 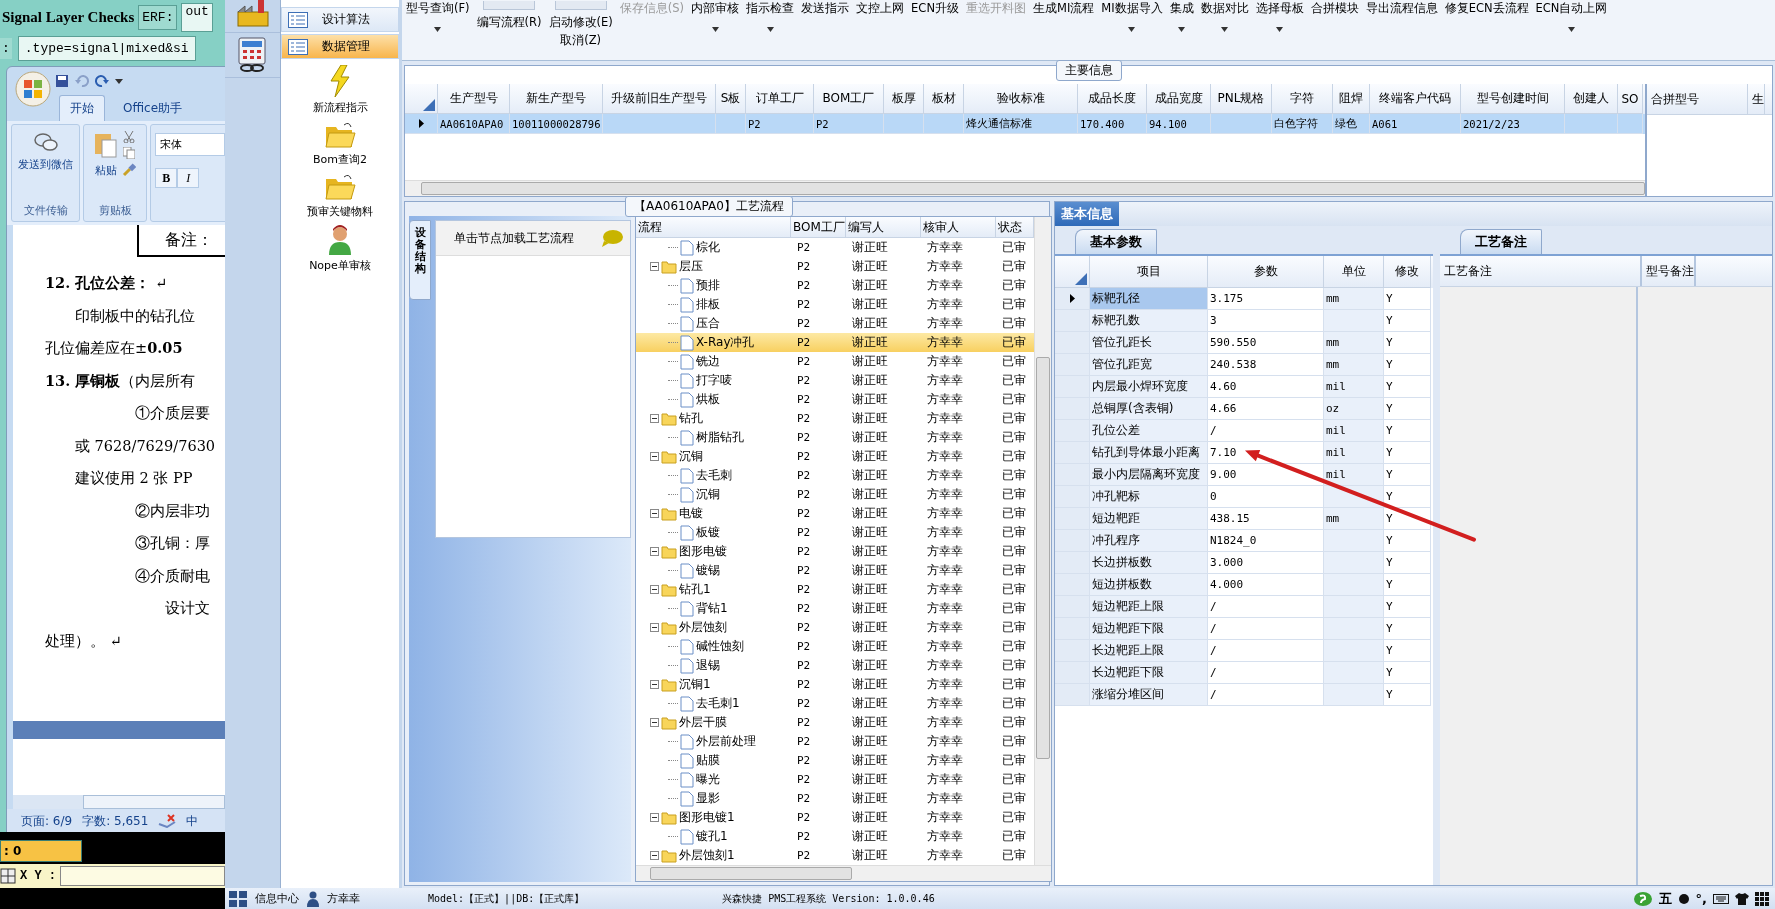 I want to click on toolbar-button: 生成MI流程, so click(x=1064, y=30).